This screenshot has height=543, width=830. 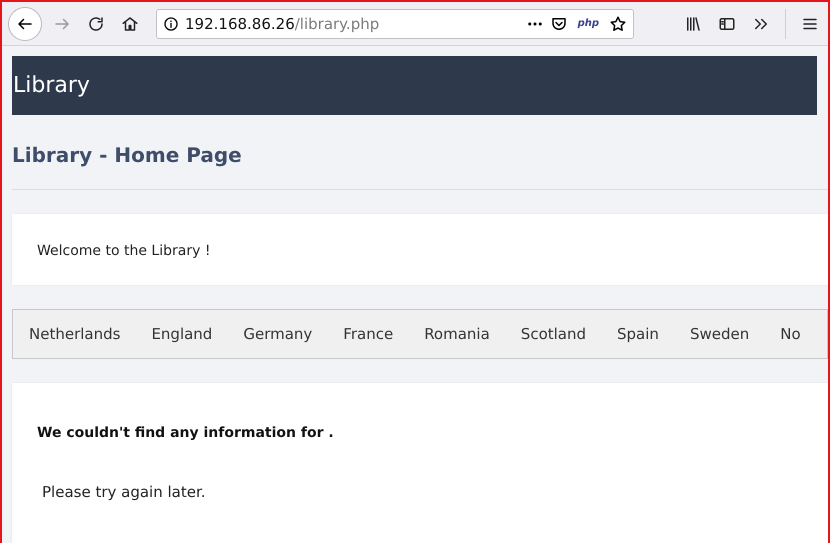 What do you see at coordinates (186, 433) in the screenshot?
I see `message-heading: We couldn't find any information for .` at bounding box center [186, 433].